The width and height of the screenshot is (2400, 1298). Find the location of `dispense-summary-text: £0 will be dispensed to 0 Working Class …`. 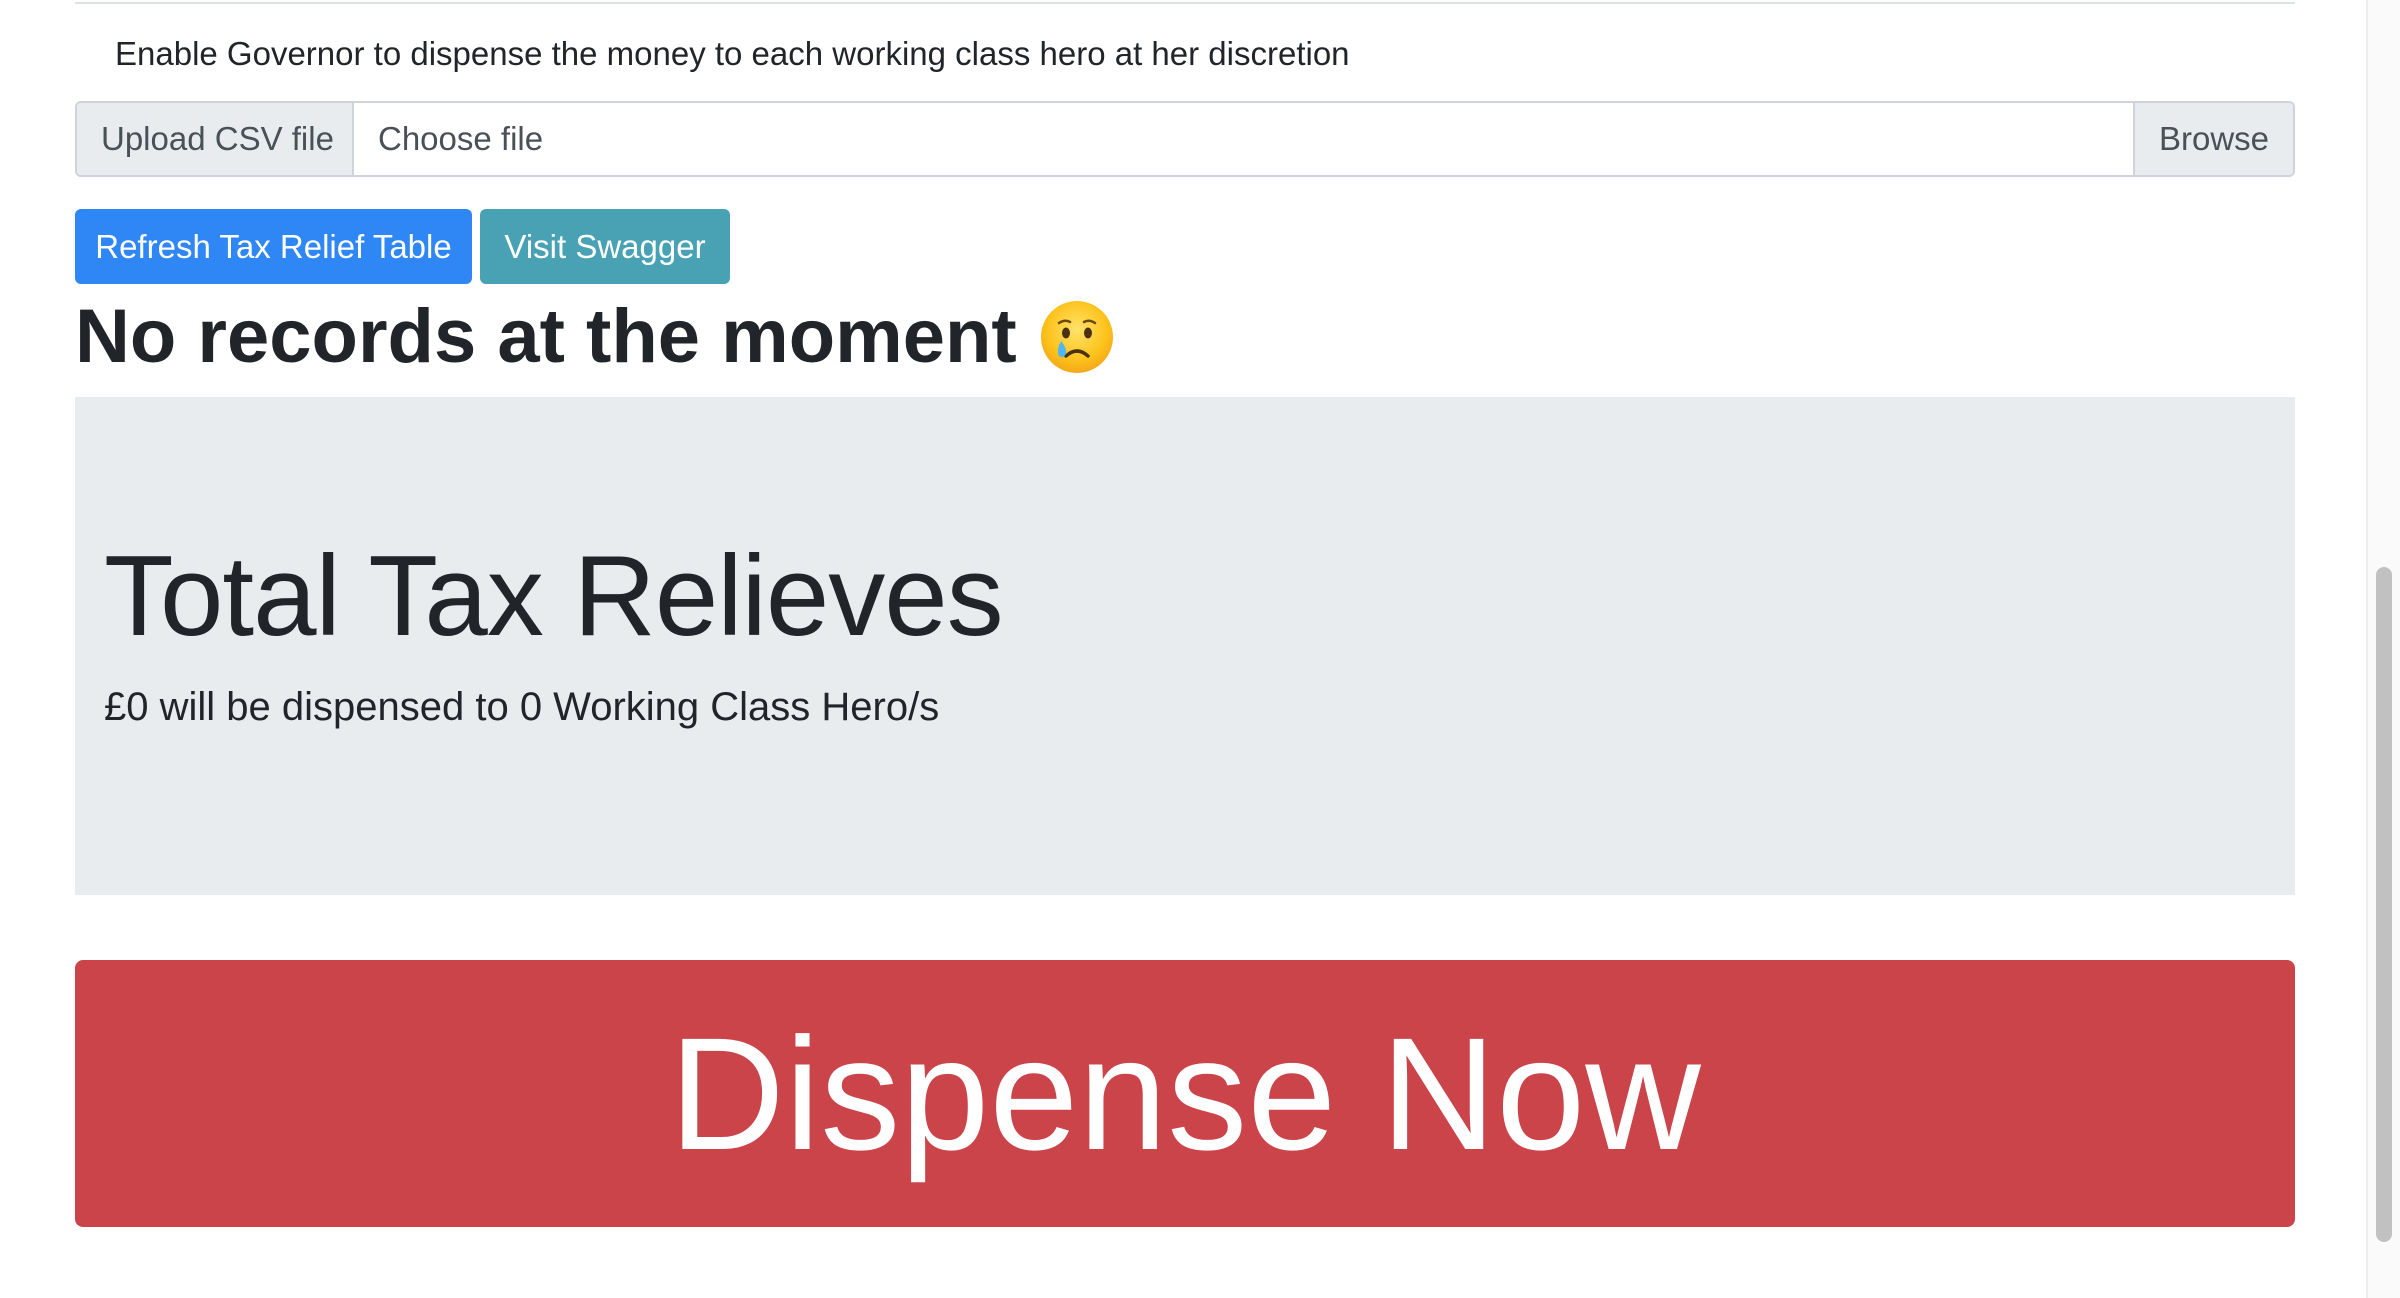

dispense-summary-text: £0 will be dispensed to 0 Working Class … is located at coordinates (522, 707).